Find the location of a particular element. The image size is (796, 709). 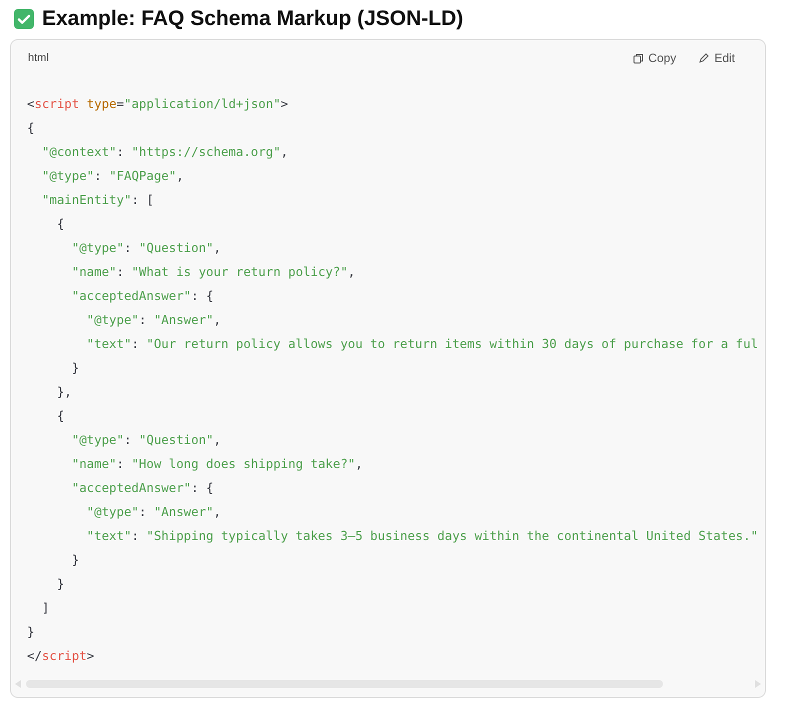

language-label: html is located at coordinates (38, 58).